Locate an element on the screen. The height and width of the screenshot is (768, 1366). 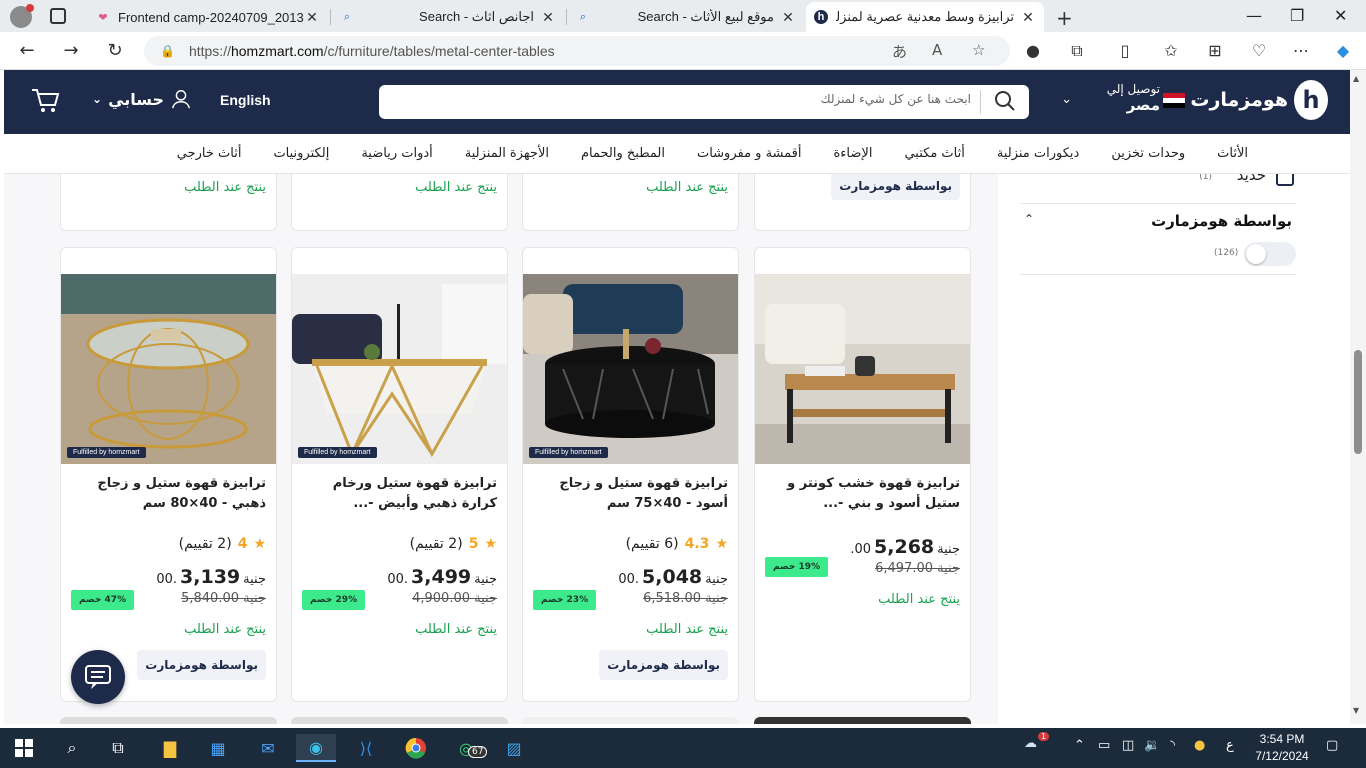
nav-storage-units: وحدات تخزين is located at coordinates (1148, 153).